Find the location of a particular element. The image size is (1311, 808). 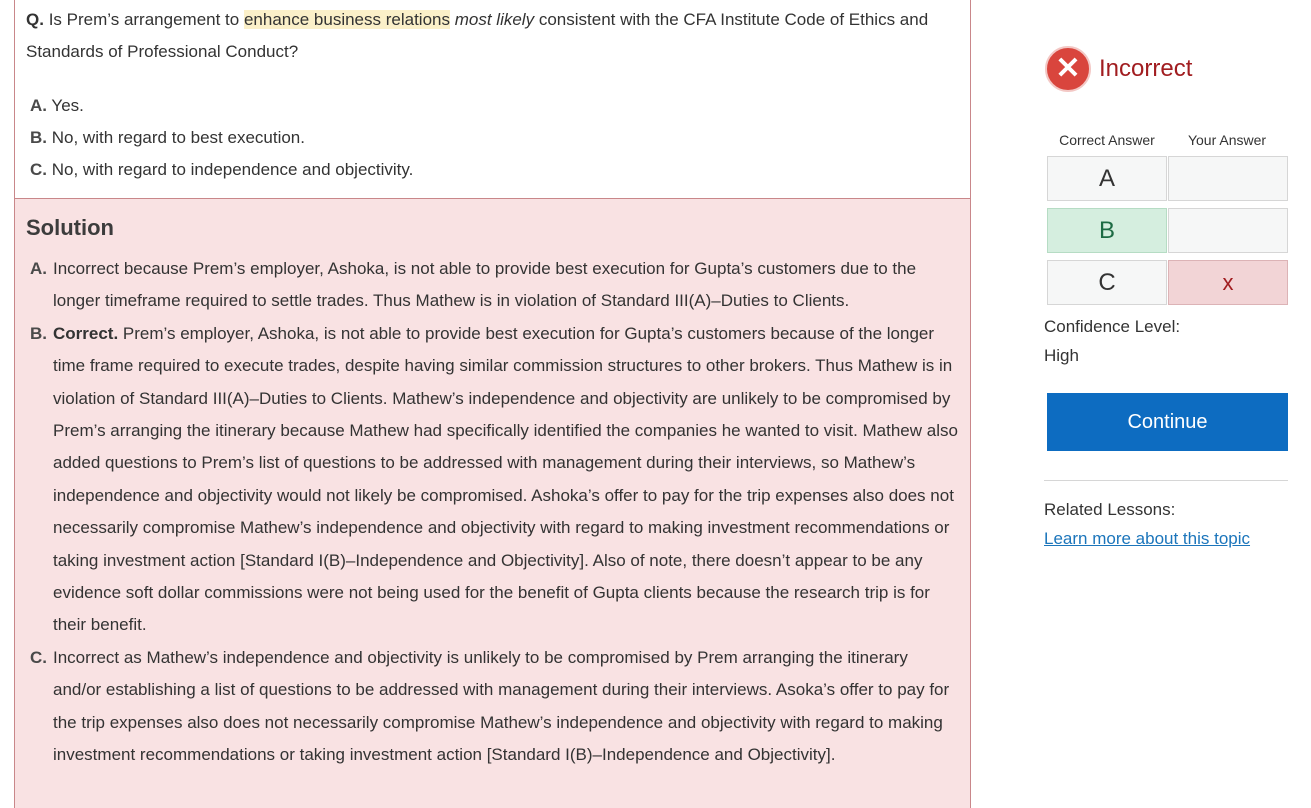

correct-answer-header: Correct Answer is located at coordinates (1107, 140).